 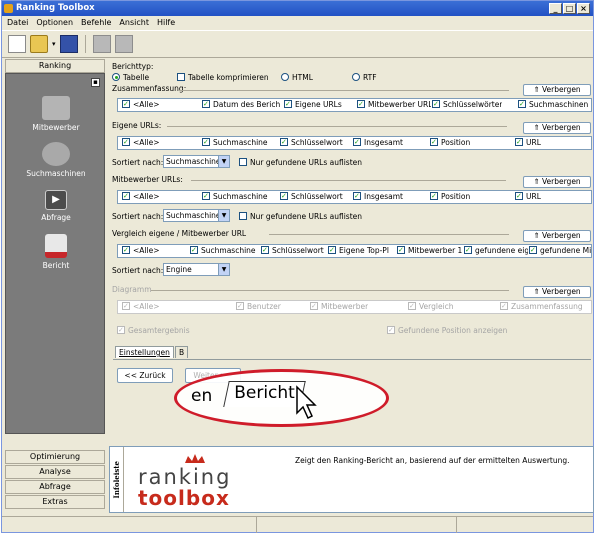 I want to click on grid-icon, so click(x=101, y=44).